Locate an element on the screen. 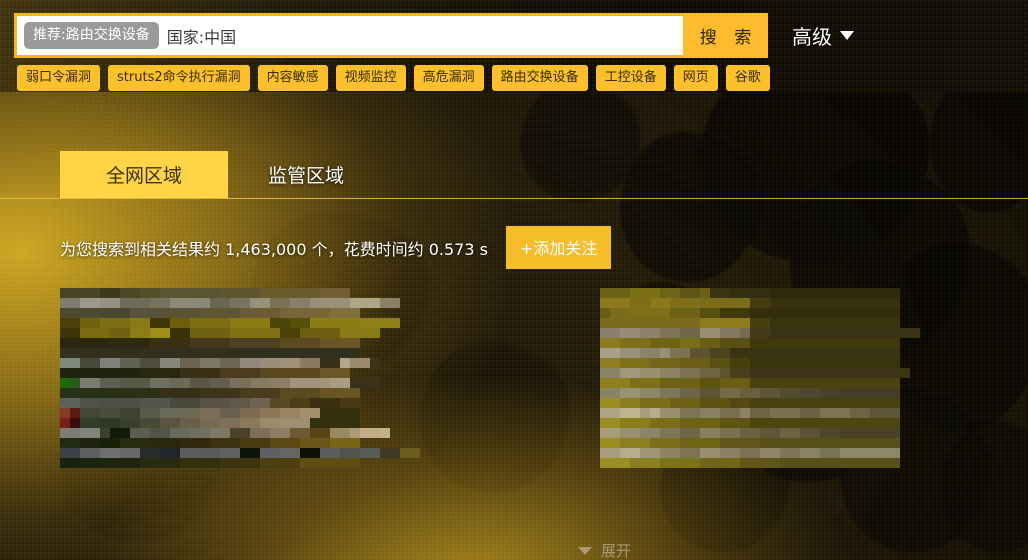  result-list-left is located at coordinates (240, 378).